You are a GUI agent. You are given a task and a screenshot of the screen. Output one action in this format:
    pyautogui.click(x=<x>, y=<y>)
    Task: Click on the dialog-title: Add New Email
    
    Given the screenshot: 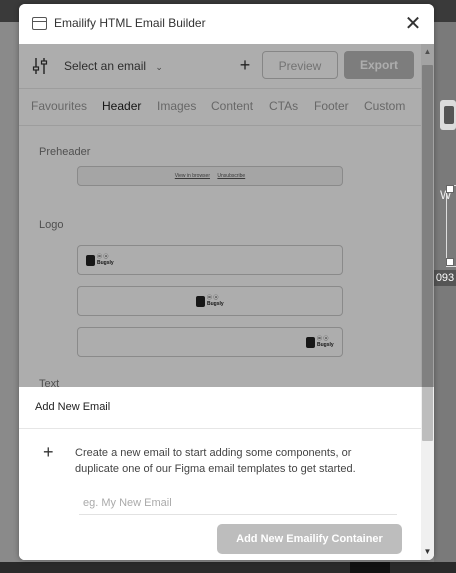 What is the action you would take?
    pyautogui.click(x=73, y=407)
    